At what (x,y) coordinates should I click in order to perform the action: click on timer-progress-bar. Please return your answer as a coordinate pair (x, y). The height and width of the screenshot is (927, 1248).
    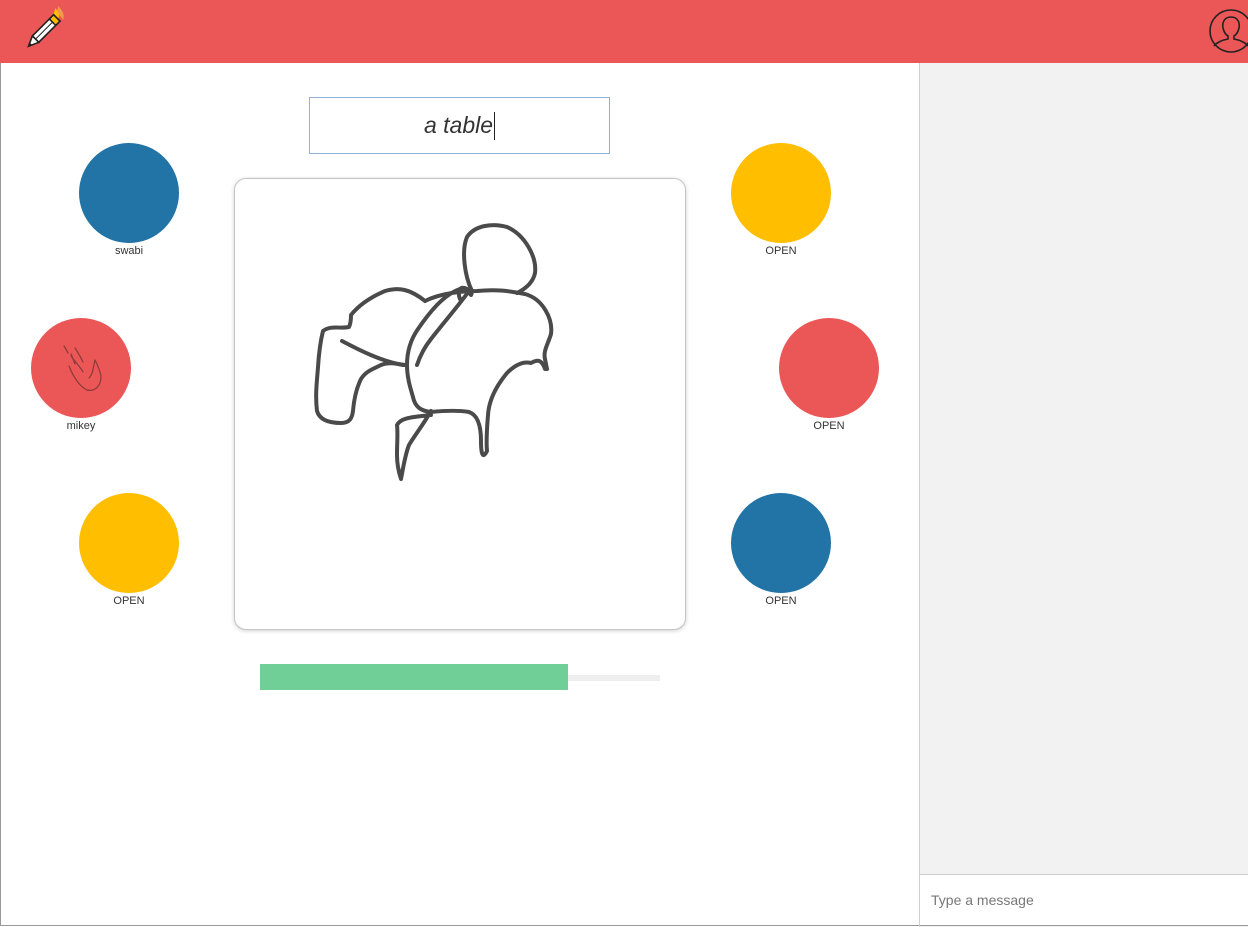
    Looking at the image, I should click on (414, 677).